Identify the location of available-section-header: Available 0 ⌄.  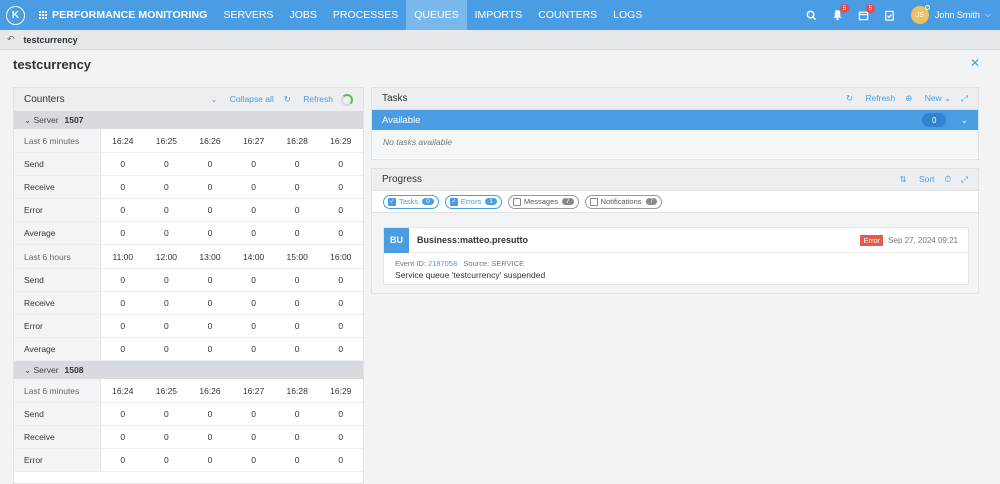
(675, 120).